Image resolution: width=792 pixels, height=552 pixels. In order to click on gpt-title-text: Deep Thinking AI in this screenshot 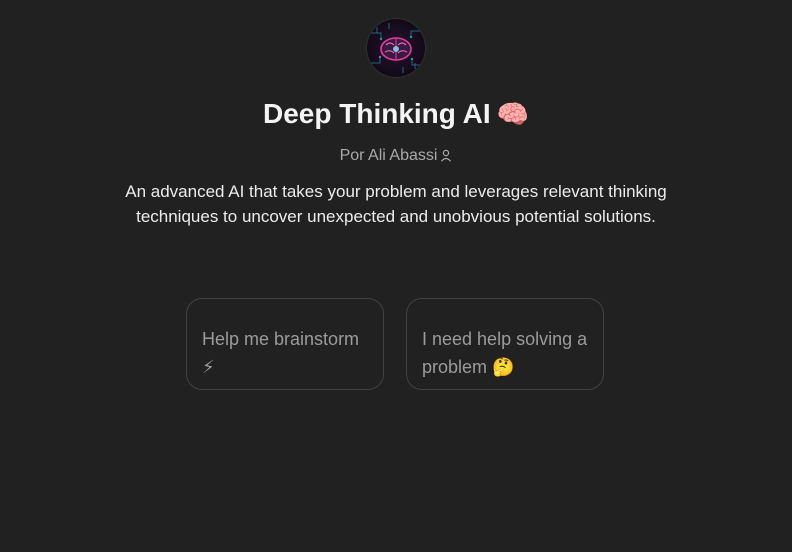, I will do `click(376, 113)`.